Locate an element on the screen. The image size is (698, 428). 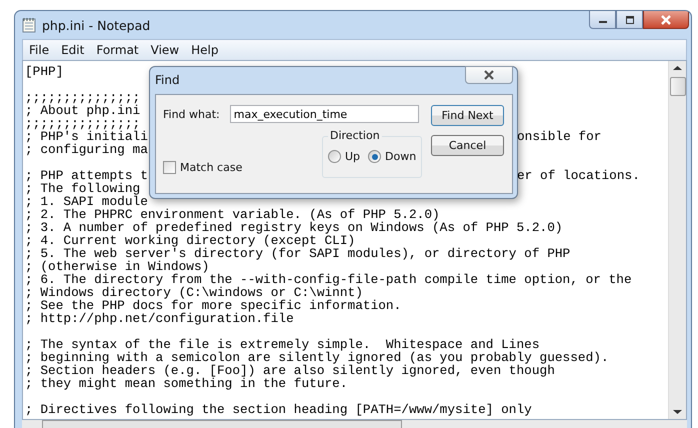
window-title: php.ini - Notepad is located at coordinates (96, 25).